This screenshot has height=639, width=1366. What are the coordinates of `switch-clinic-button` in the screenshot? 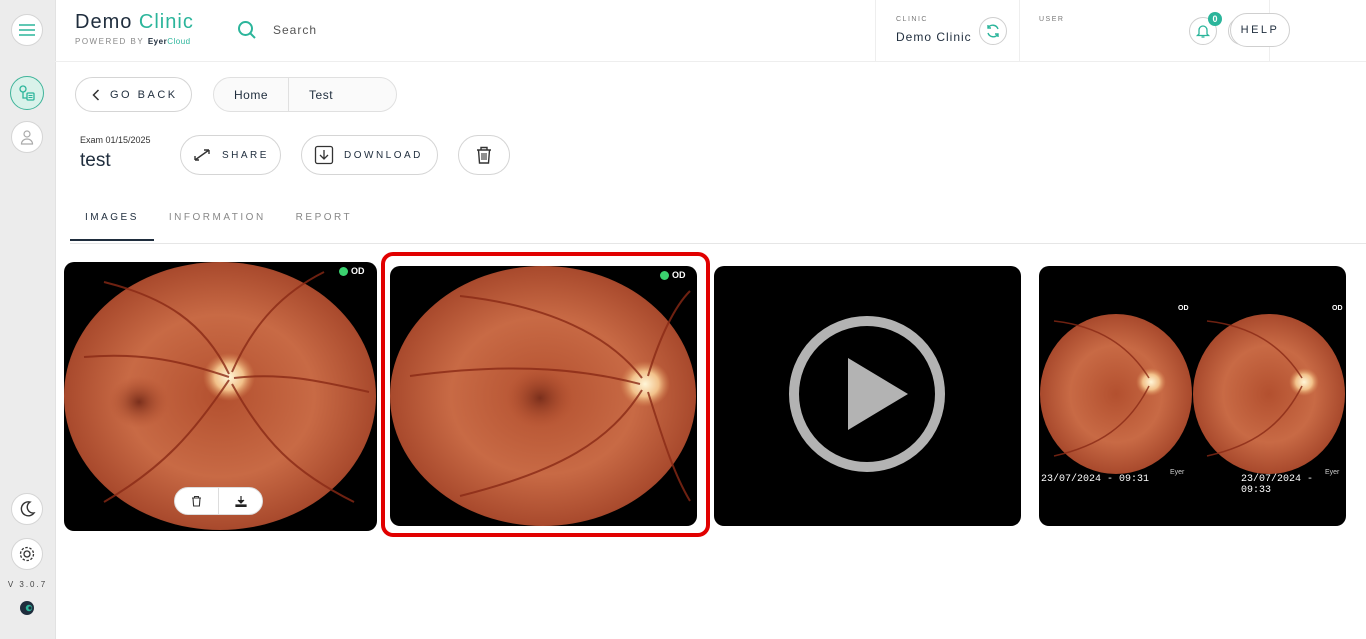 It's located at (993, 31).